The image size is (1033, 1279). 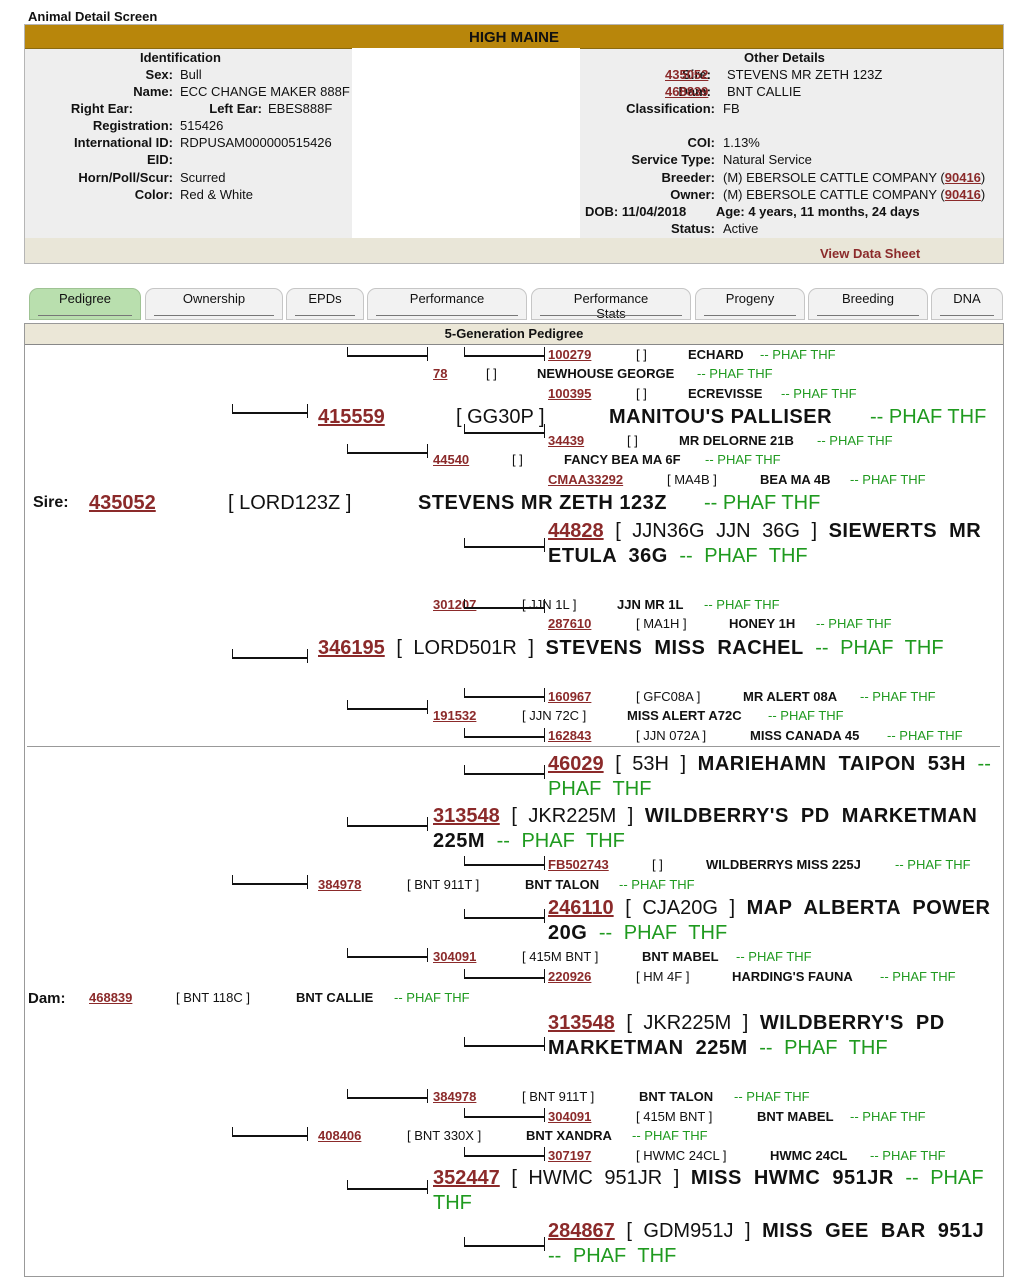 I want to click on herd-id: [ 53H ], so click(x=651, y=764).